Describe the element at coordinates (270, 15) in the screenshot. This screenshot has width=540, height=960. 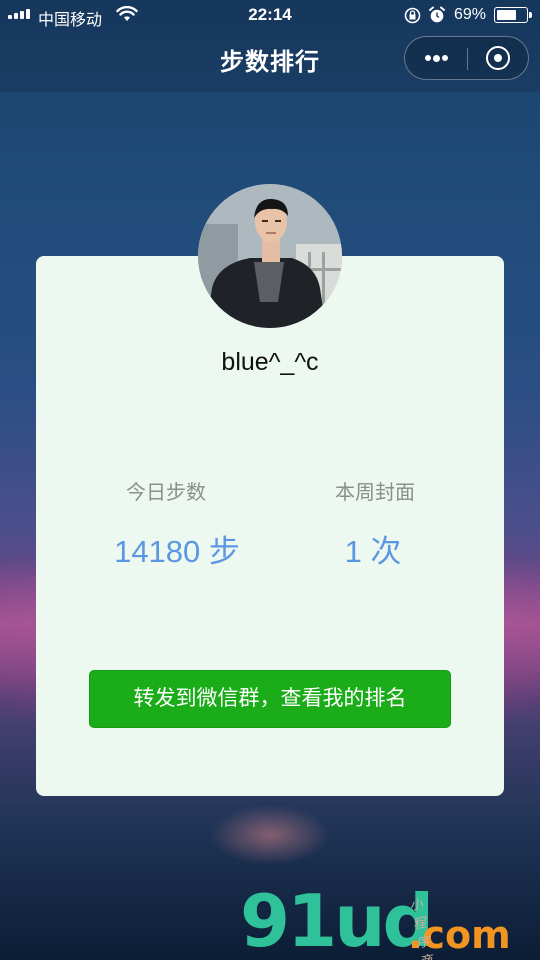
I see `status-bar: 中国移动 22:14 69%` at that location.